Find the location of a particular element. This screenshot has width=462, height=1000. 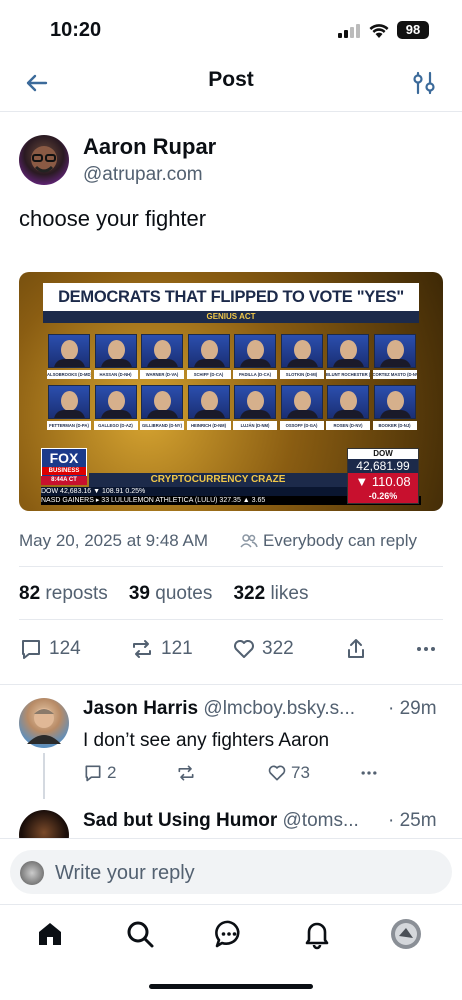

network-logo: FOX BUSINESS is located at coordinates (64, 463).